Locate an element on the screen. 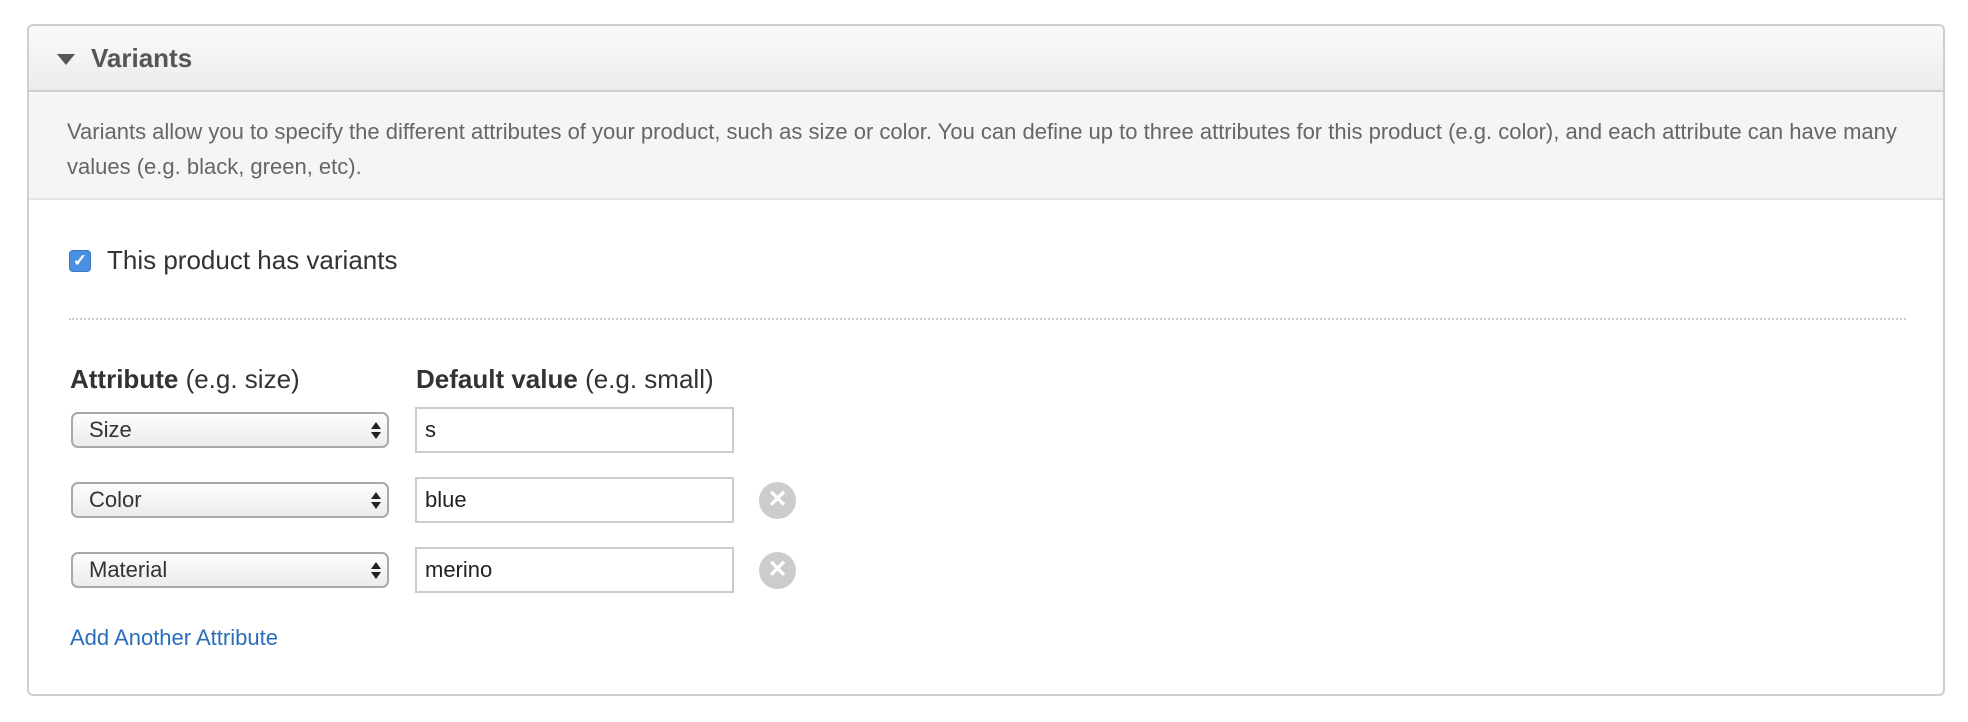 The height and width of the screenshot is (722, 1968). attribute-hint: (e.g. size) is located at coordinates (242, 379).